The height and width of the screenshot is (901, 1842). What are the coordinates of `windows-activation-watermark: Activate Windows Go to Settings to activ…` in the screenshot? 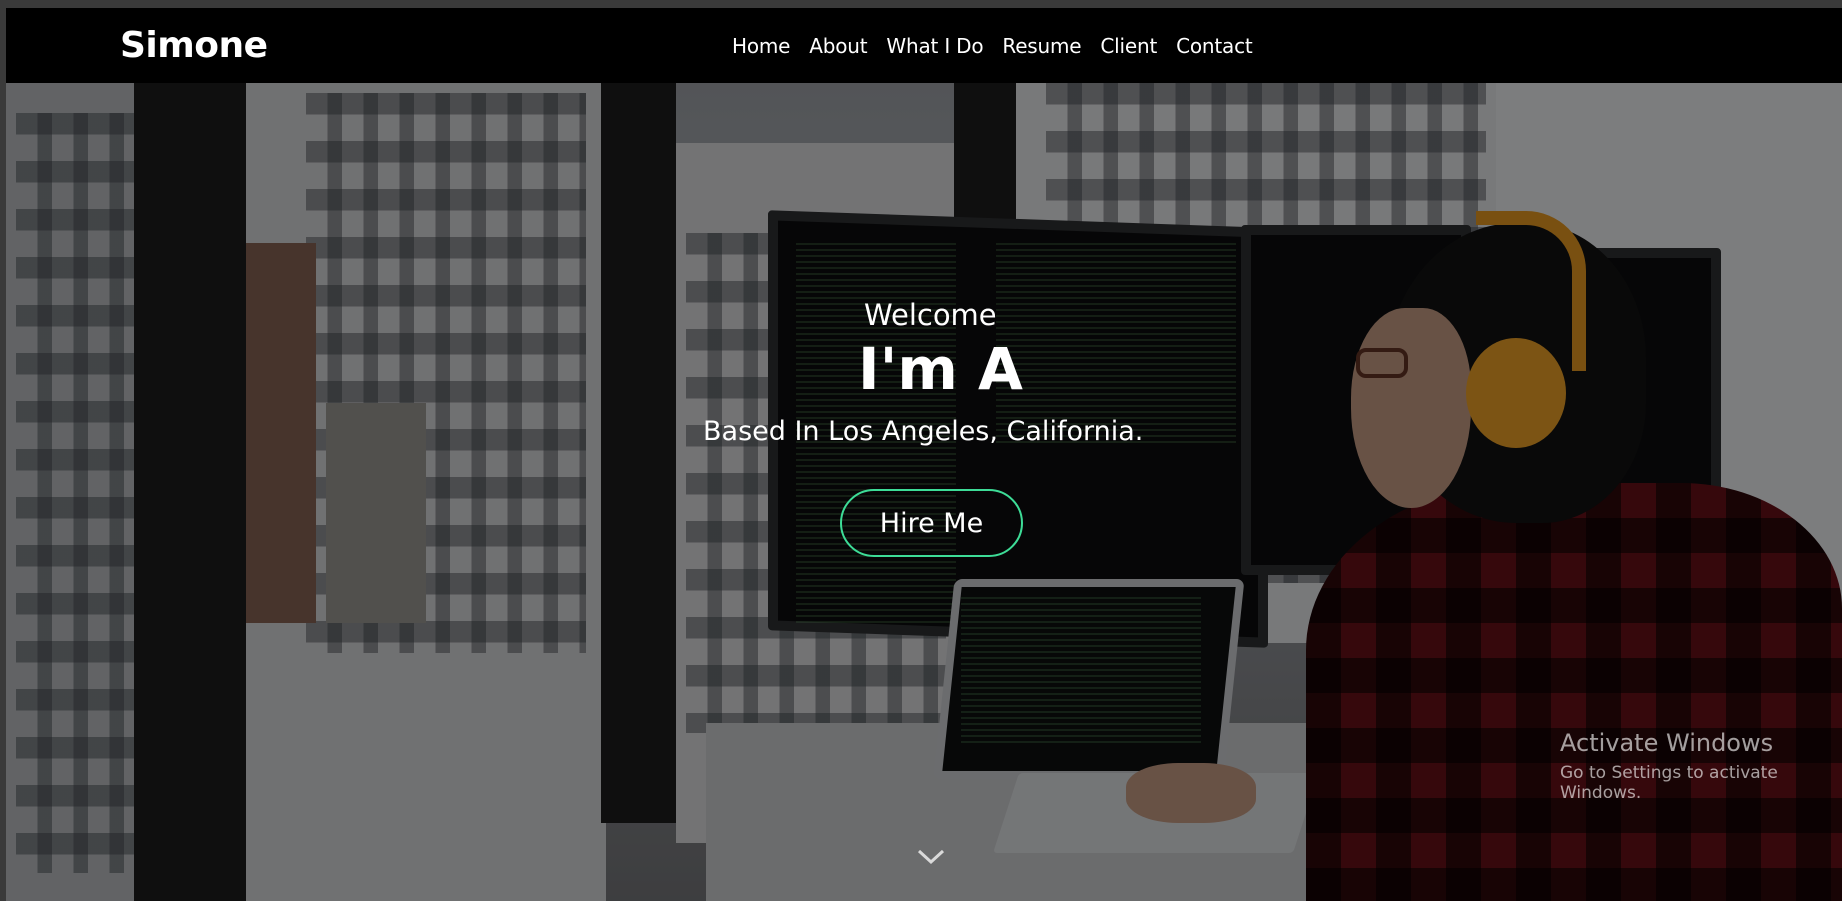 It's located at (1701, 766).